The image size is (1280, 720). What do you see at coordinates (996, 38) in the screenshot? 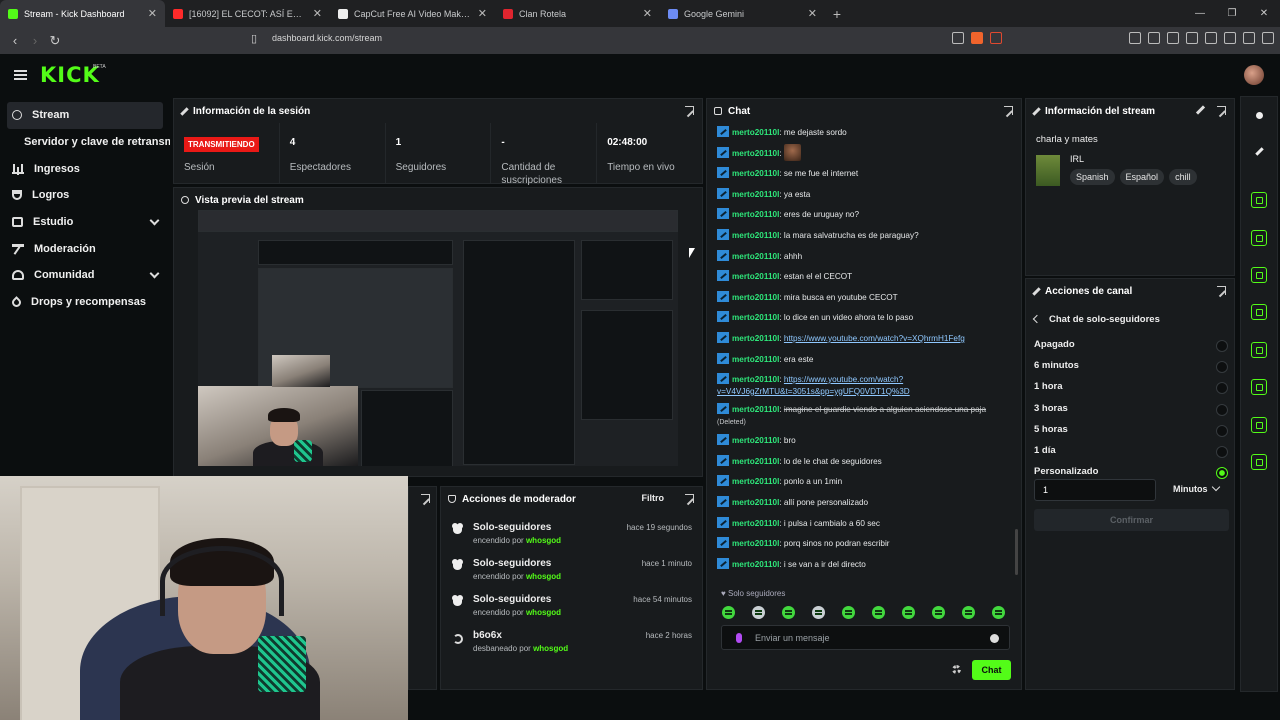
I see `rewards-icon` at bounding box center [996, 38].